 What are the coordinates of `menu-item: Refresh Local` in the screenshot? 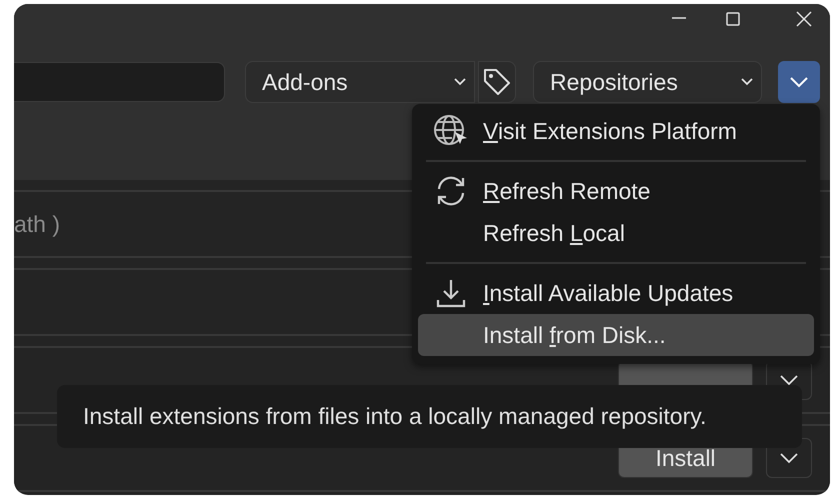 It's located at (616, 233).